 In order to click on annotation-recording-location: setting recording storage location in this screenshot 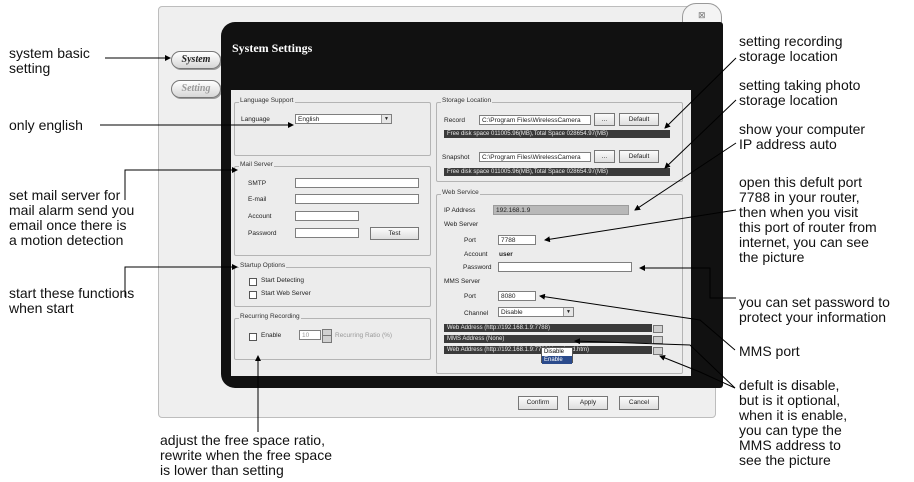, I will do `click(791, 48)`.